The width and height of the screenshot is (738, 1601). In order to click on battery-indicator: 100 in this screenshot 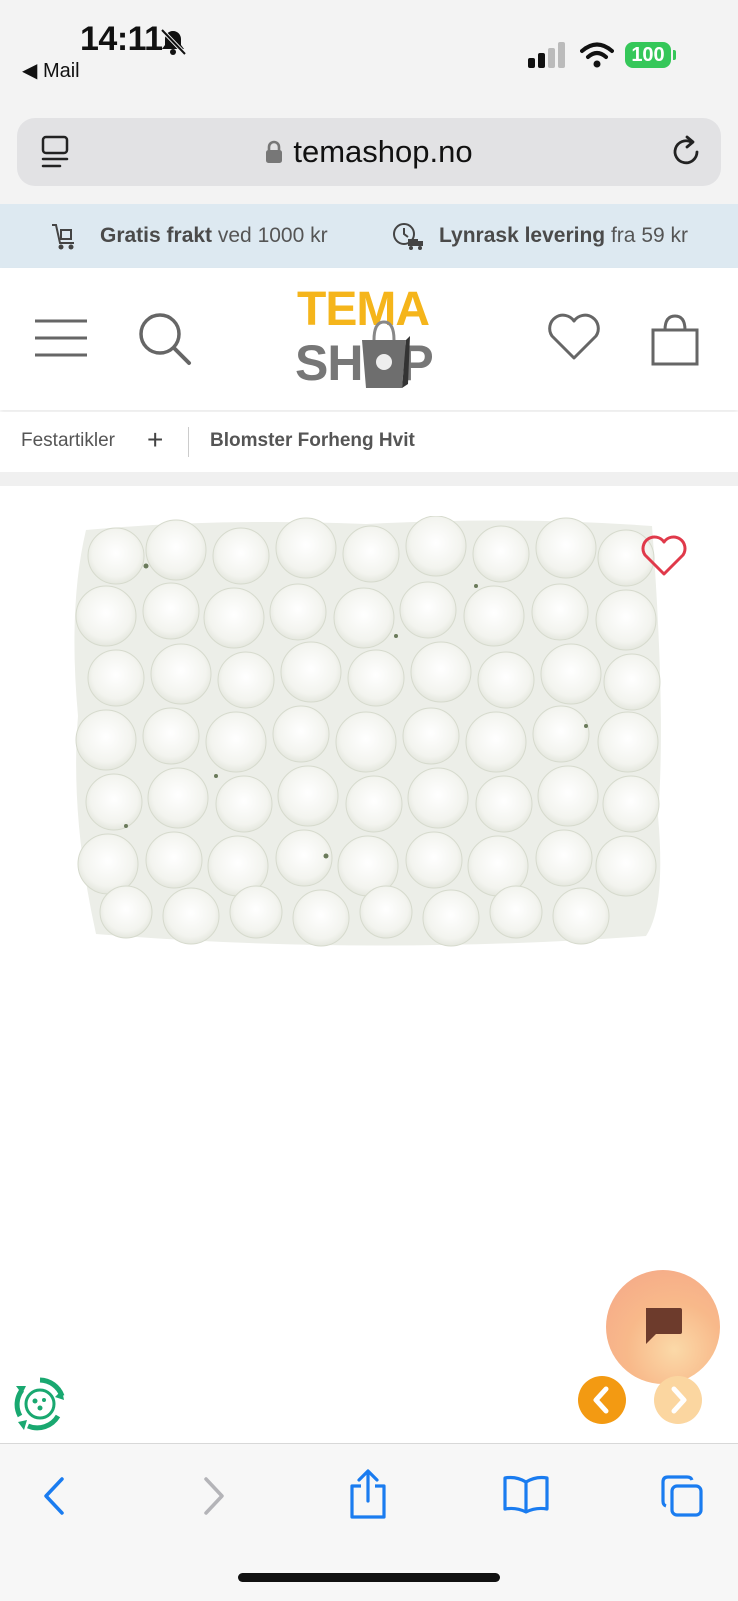, I will do `click(648, 55)`.